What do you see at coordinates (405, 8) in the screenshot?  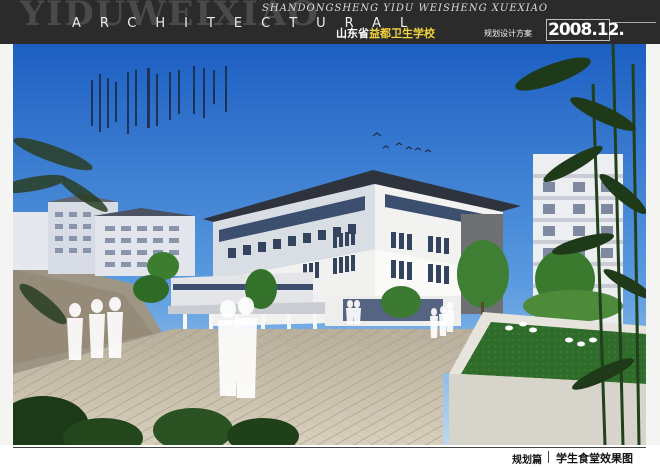 I see `pinyin-title: SHANDONGSHENG YIDU WEISHENG XUEXIAO` at bounding box center [405, 8].